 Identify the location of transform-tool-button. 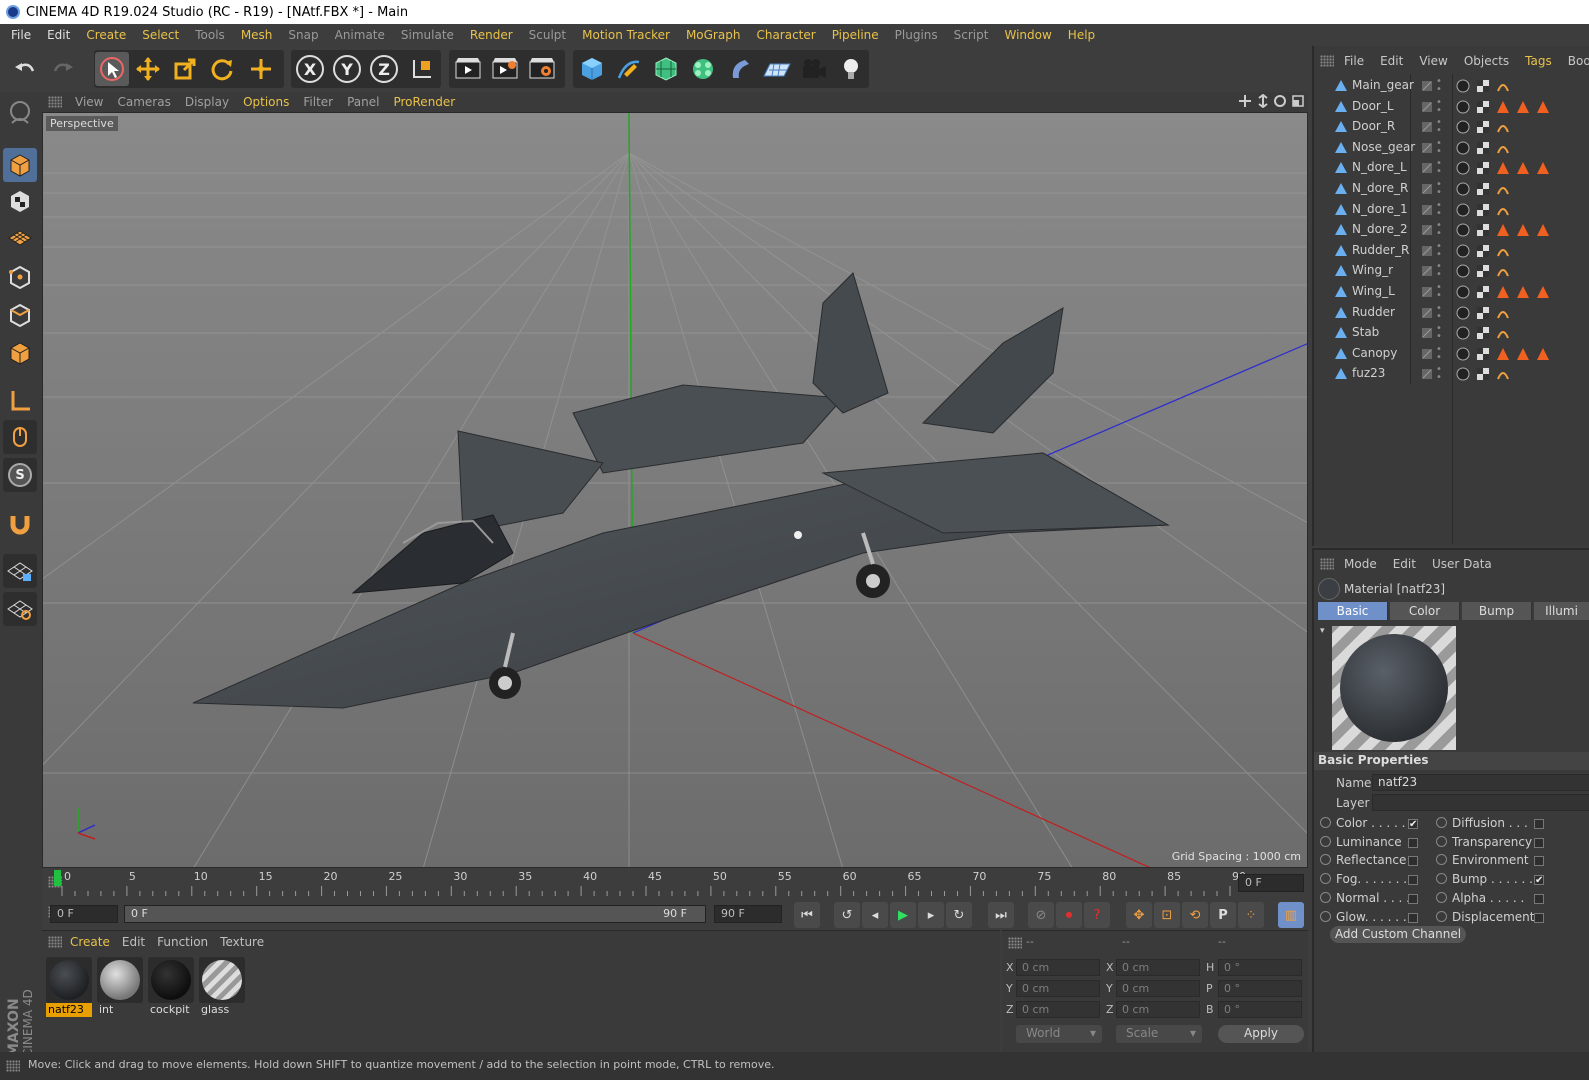
(261, 69).